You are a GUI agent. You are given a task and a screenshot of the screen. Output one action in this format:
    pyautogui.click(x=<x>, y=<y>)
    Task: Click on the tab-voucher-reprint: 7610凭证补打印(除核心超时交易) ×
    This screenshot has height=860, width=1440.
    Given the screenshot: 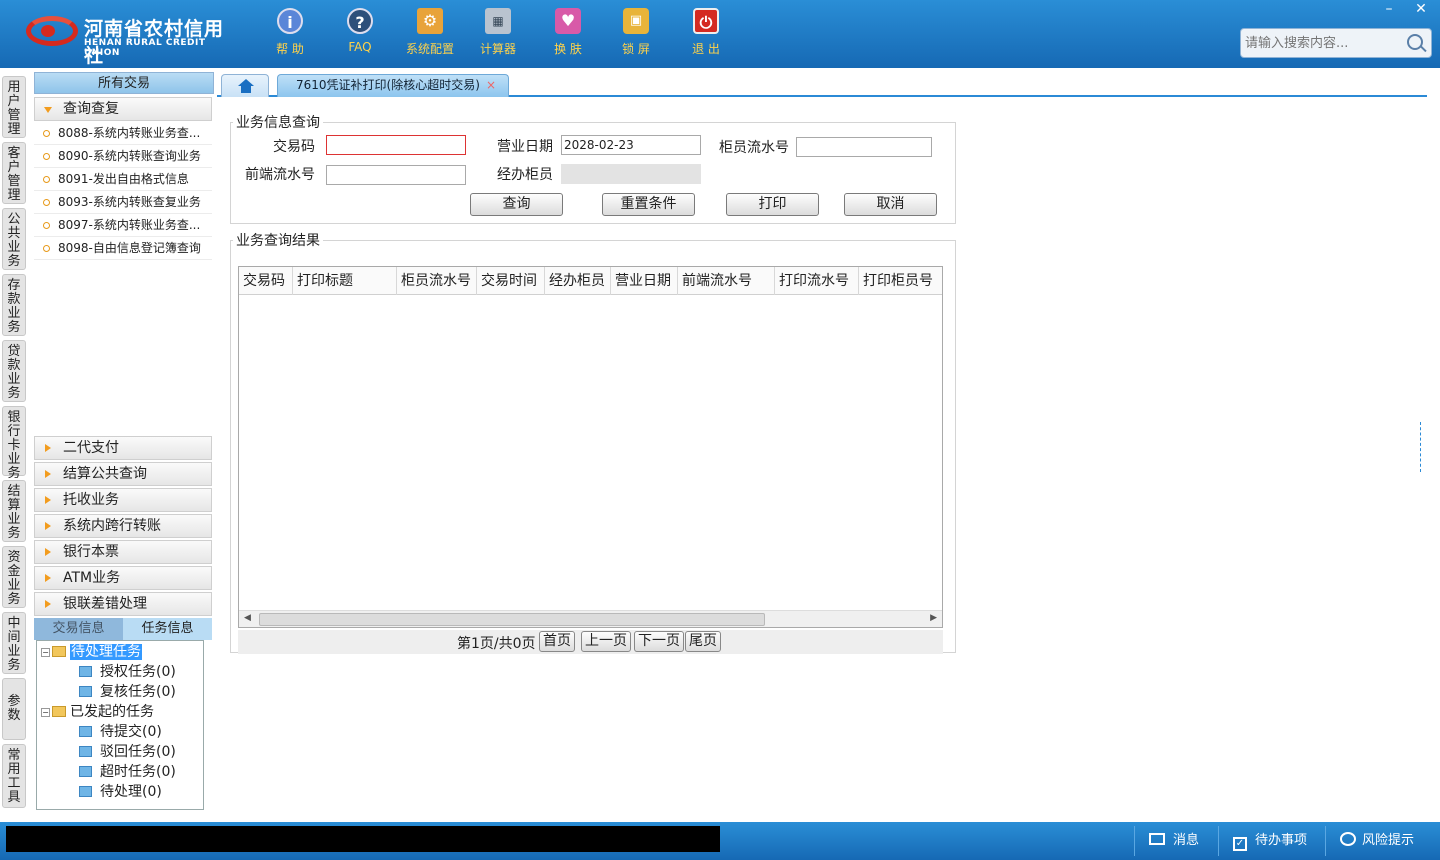 What is the action you would take?
    pyautogui.click(x=393, y=85)
    